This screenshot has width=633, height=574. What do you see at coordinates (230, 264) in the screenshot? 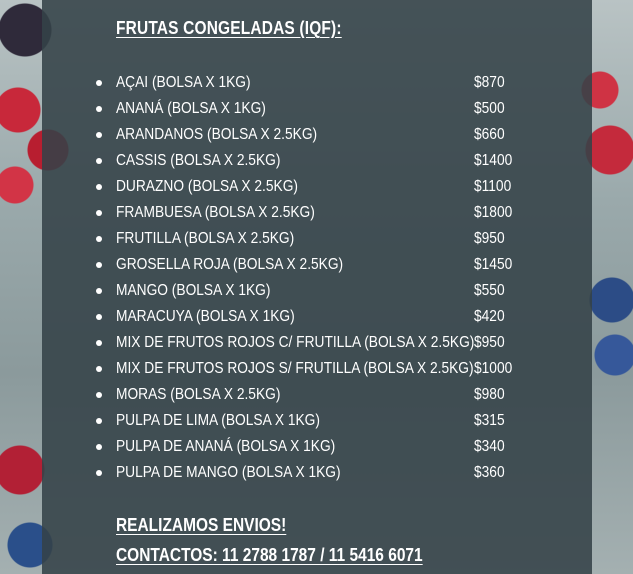
I see `product-name: GROSELLA ROJA (BOLSA X 2.5KG)` at bounding box center [230, 264].